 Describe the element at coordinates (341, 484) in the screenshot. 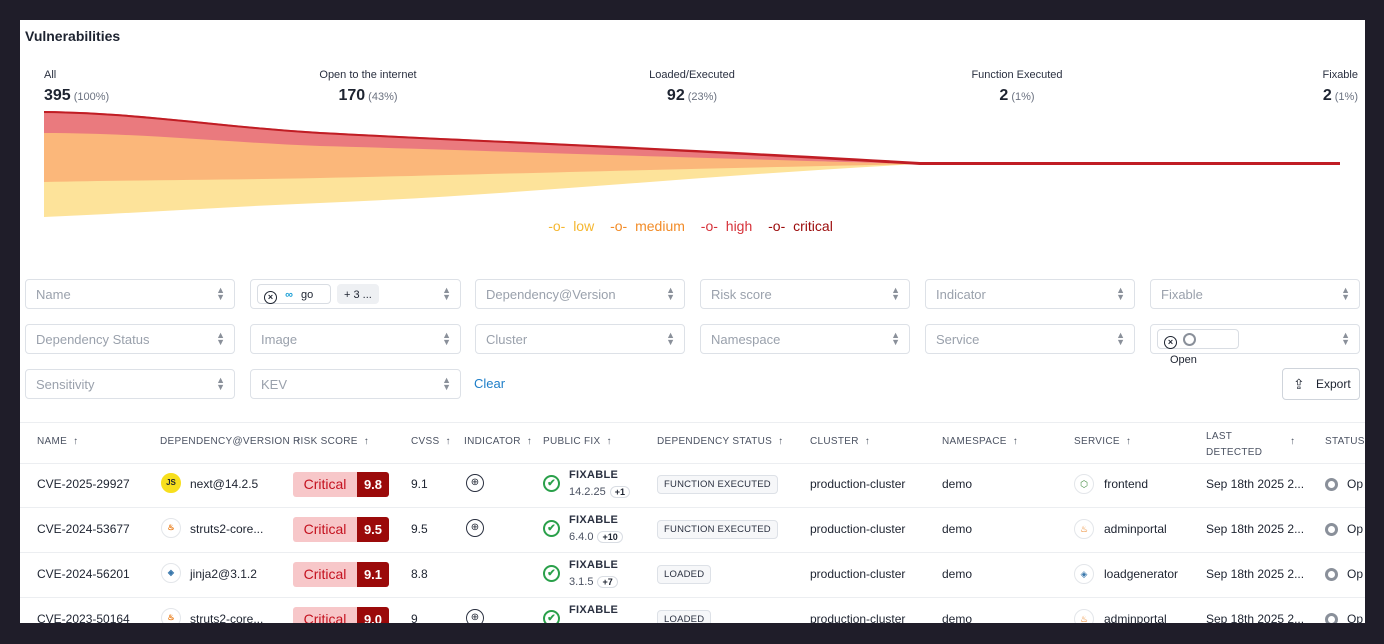

I see `risk-score-badge: Critical 9.8` at that location.